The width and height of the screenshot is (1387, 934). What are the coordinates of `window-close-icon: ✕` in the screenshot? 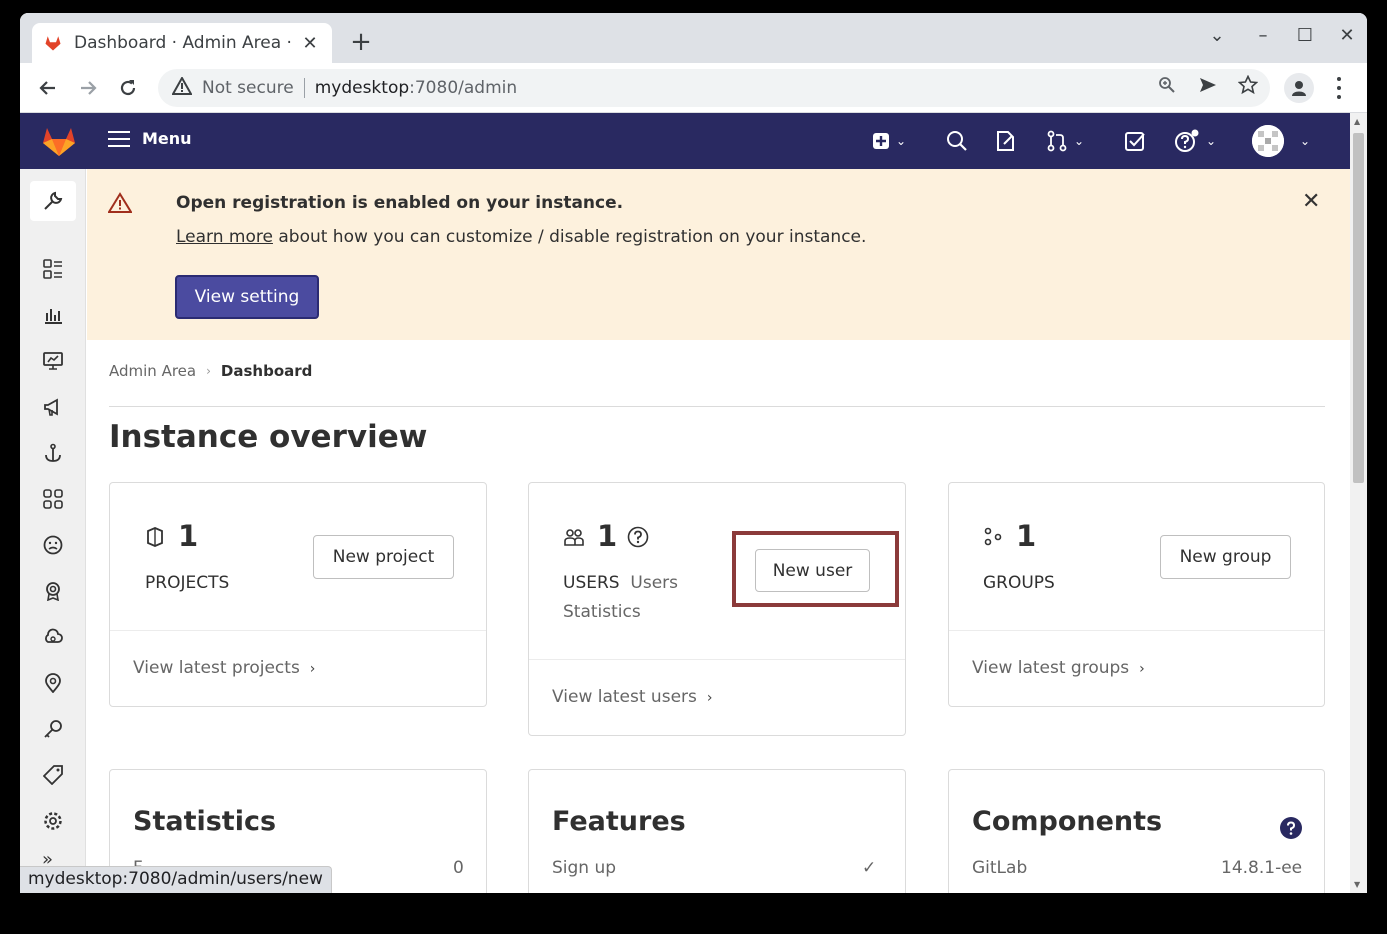 It's located at (1347, 35).